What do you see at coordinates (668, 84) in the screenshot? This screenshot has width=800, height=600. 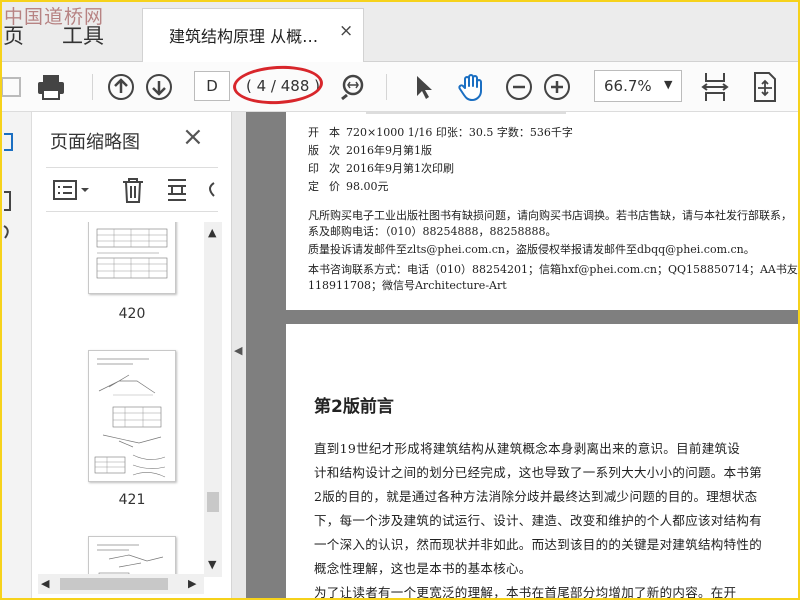 I see `chevron-down-icon: ▼` at bounding box center [668, 84].